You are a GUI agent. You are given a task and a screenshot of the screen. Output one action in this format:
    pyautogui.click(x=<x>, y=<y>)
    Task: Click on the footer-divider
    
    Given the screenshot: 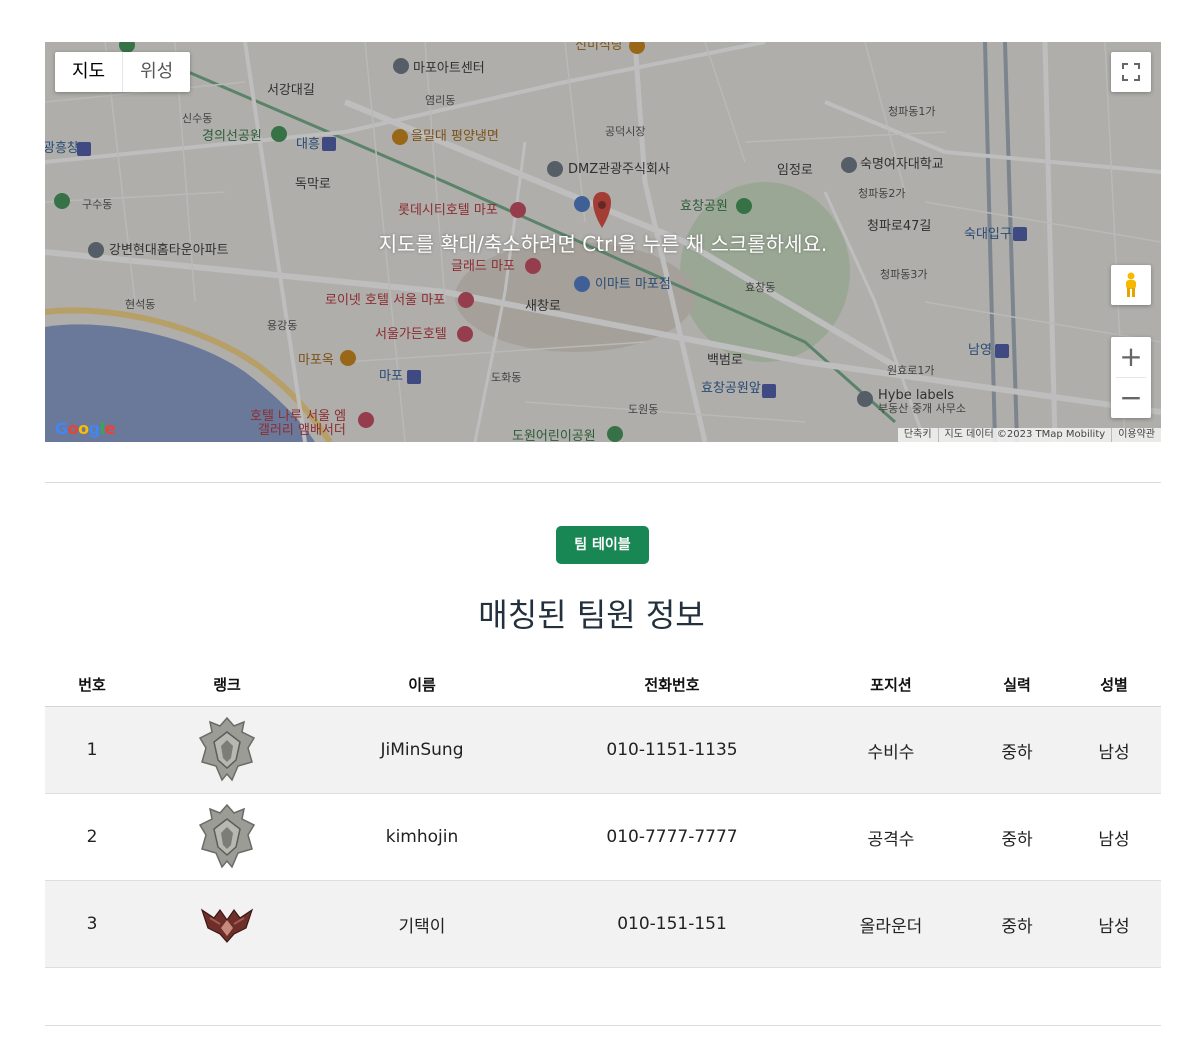 What is the action you would take?
    pyautogui.click(x=603, y=1025)
    